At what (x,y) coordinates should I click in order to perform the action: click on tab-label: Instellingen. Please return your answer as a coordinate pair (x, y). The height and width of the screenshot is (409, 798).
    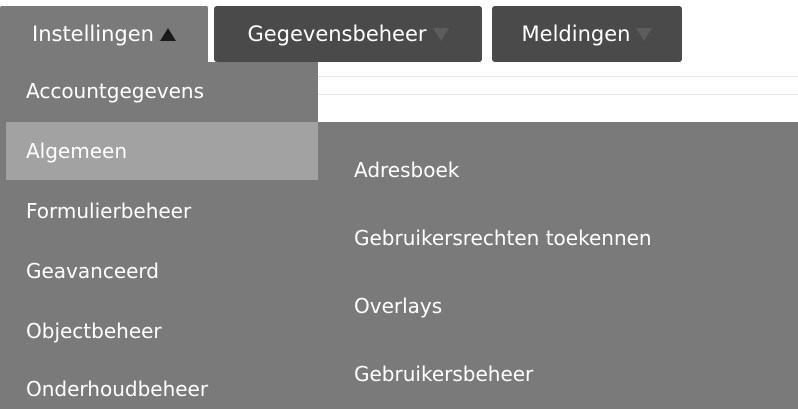
    Looking at the image, I should click on (93, 34).